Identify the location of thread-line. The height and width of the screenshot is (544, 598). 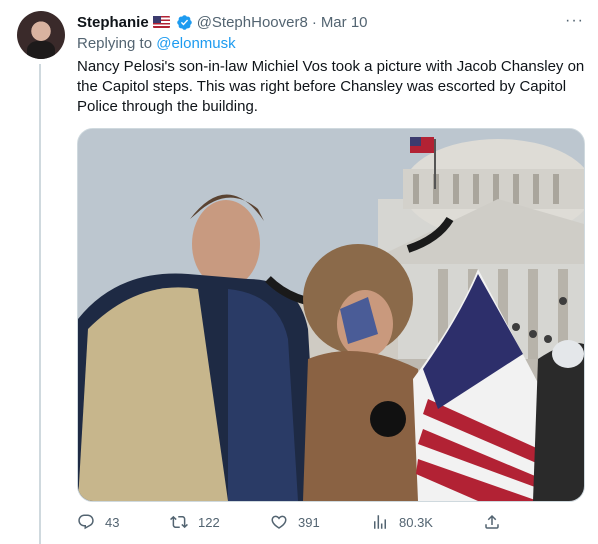
(40, 304).